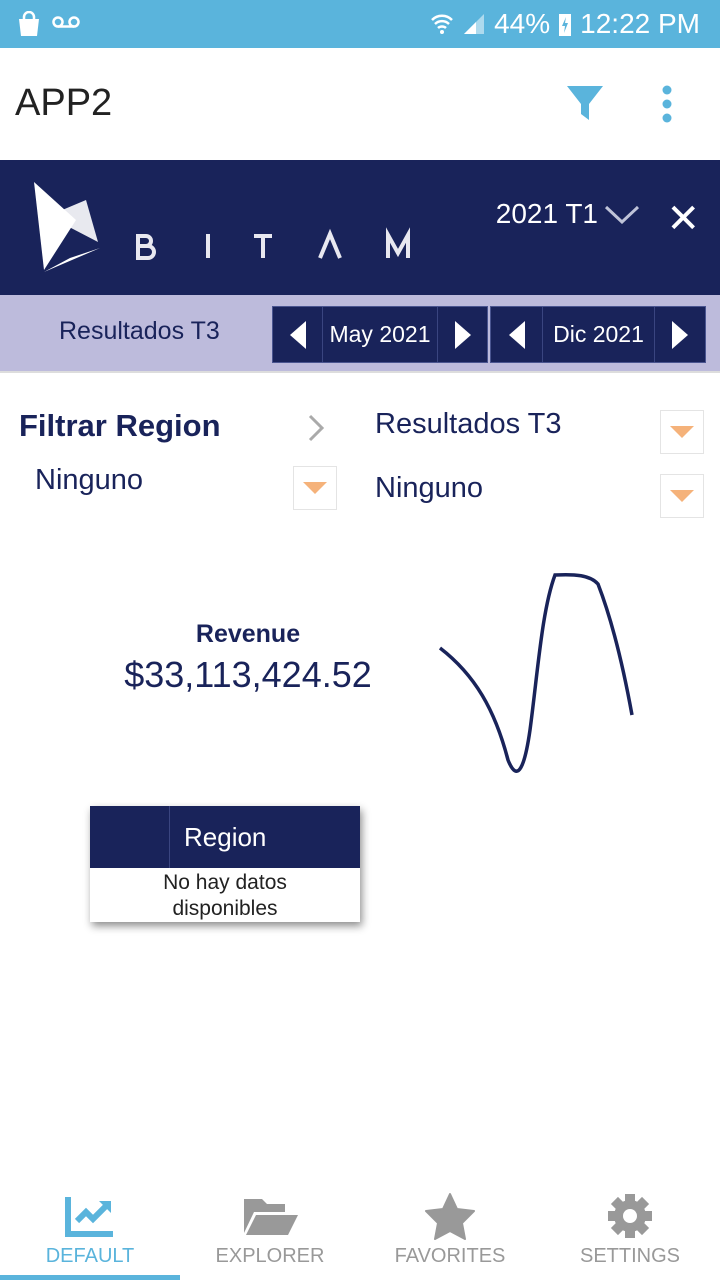 The image size is (720, 1280). I want to click on kpi-value: $33,113,424.52, so click(248, 674).